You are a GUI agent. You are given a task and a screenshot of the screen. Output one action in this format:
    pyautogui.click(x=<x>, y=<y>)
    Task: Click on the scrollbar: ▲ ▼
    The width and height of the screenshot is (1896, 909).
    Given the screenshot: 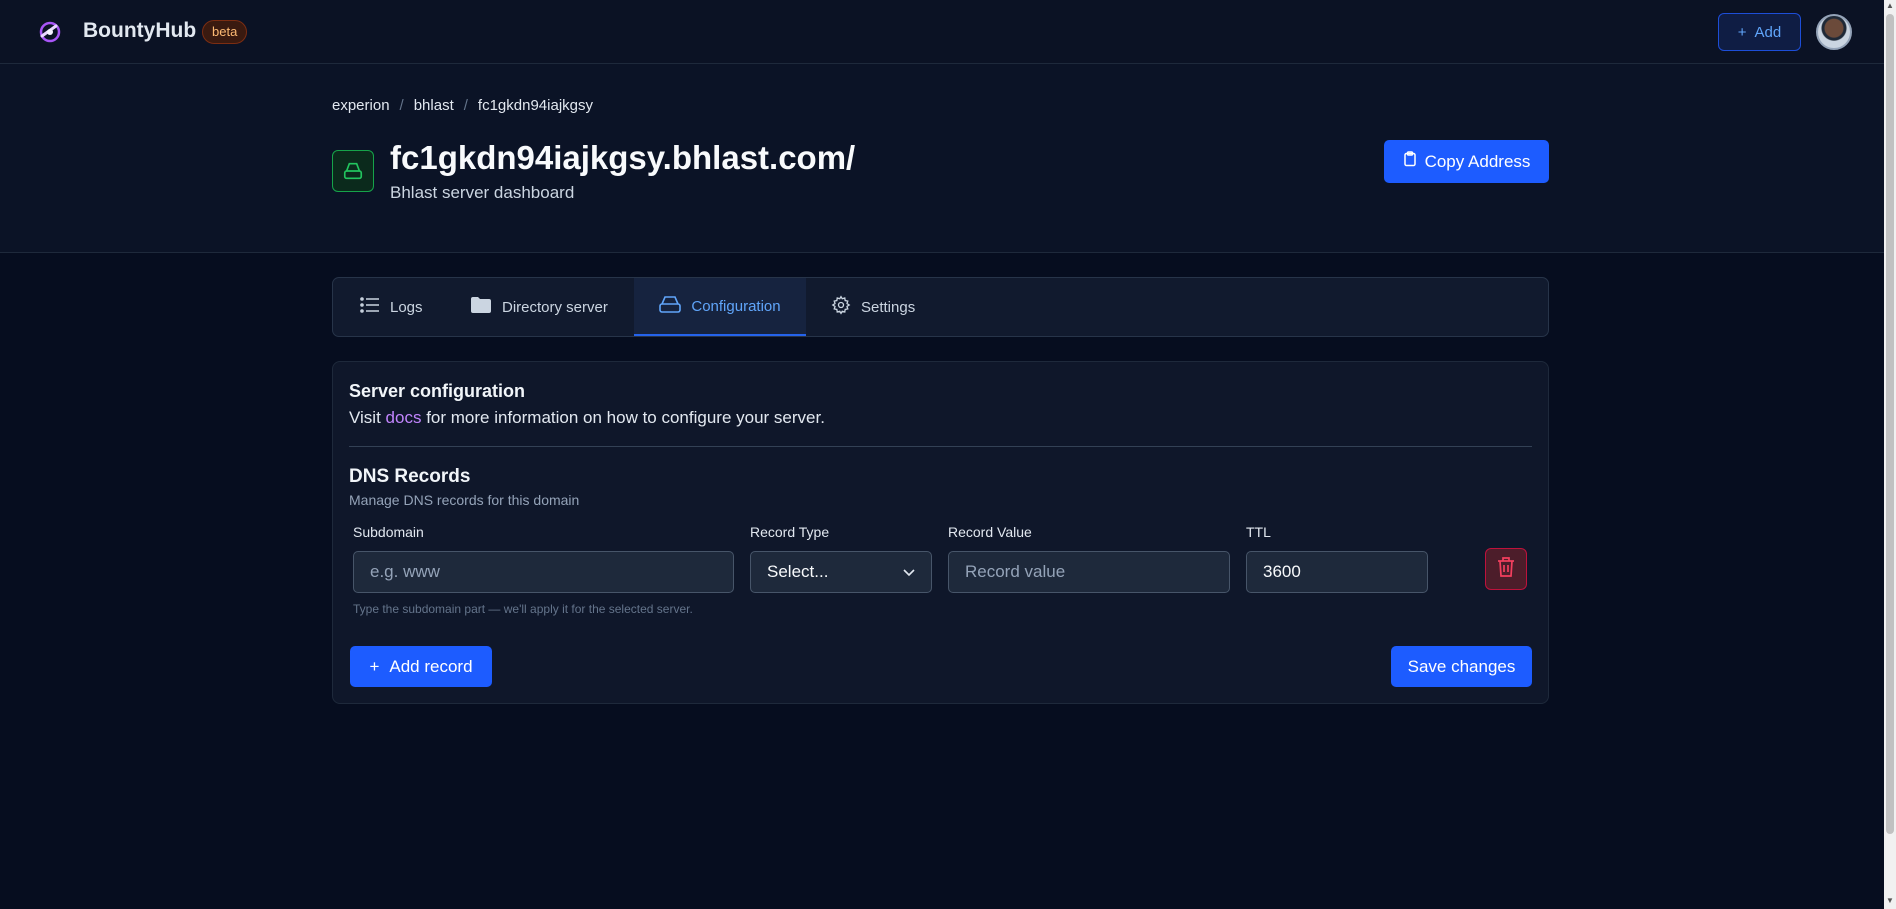 What is the action you would take?
    pyautogui.click(x=1890, y=454)
    